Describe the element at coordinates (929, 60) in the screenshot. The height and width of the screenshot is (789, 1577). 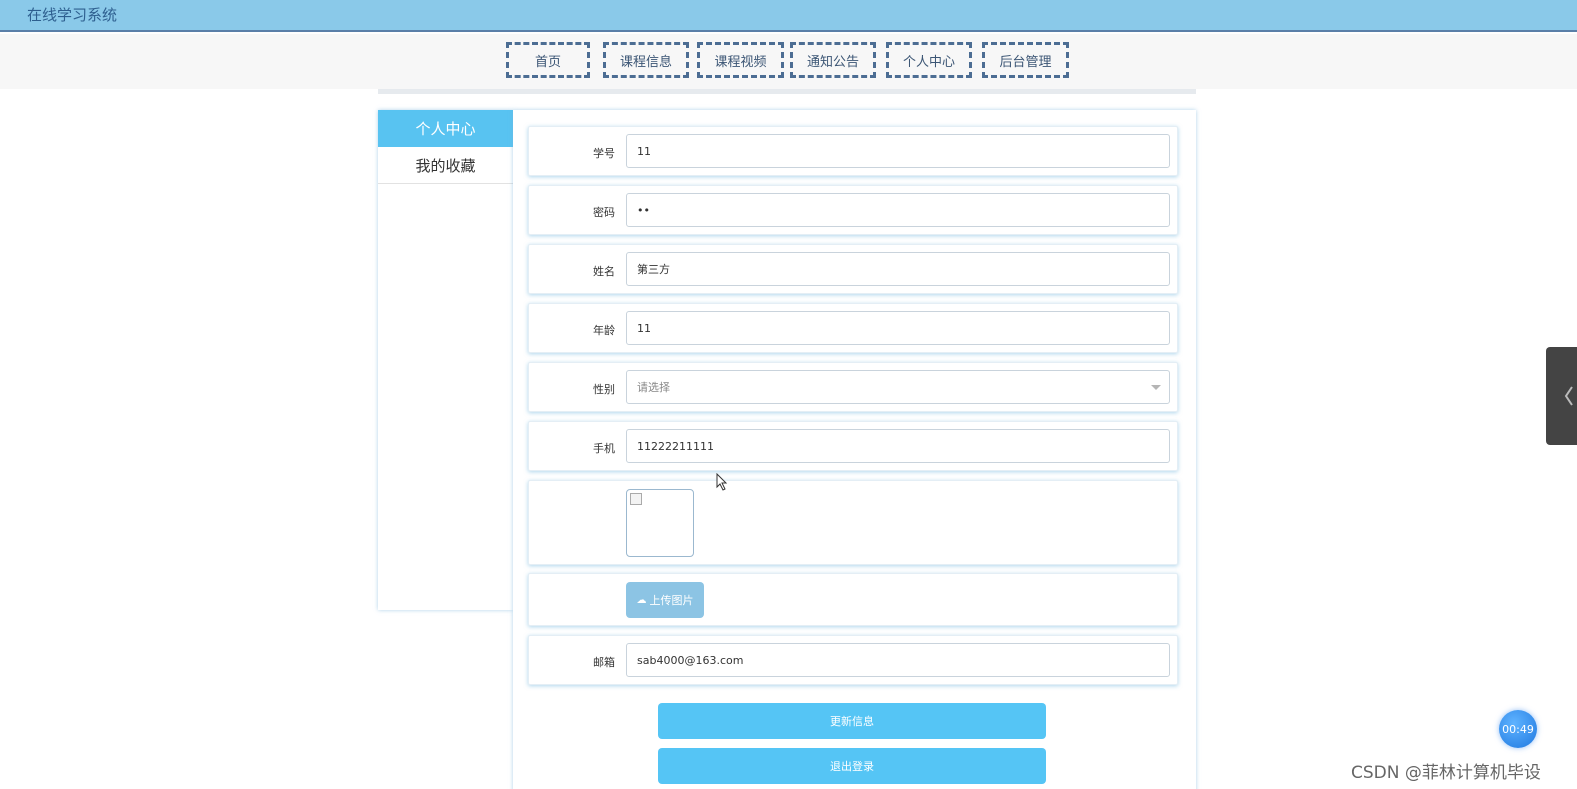
I see `nav-personal-center: 个人中心` at that location.